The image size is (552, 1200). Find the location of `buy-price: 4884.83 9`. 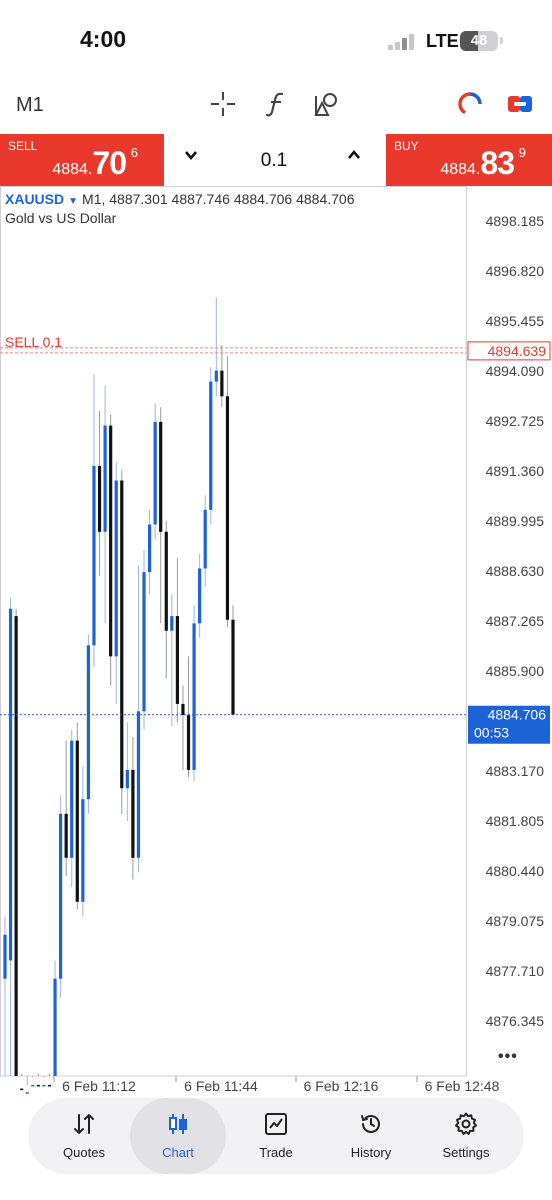

buy-price: 4884.83 9 is located at coordinates (483, 163).